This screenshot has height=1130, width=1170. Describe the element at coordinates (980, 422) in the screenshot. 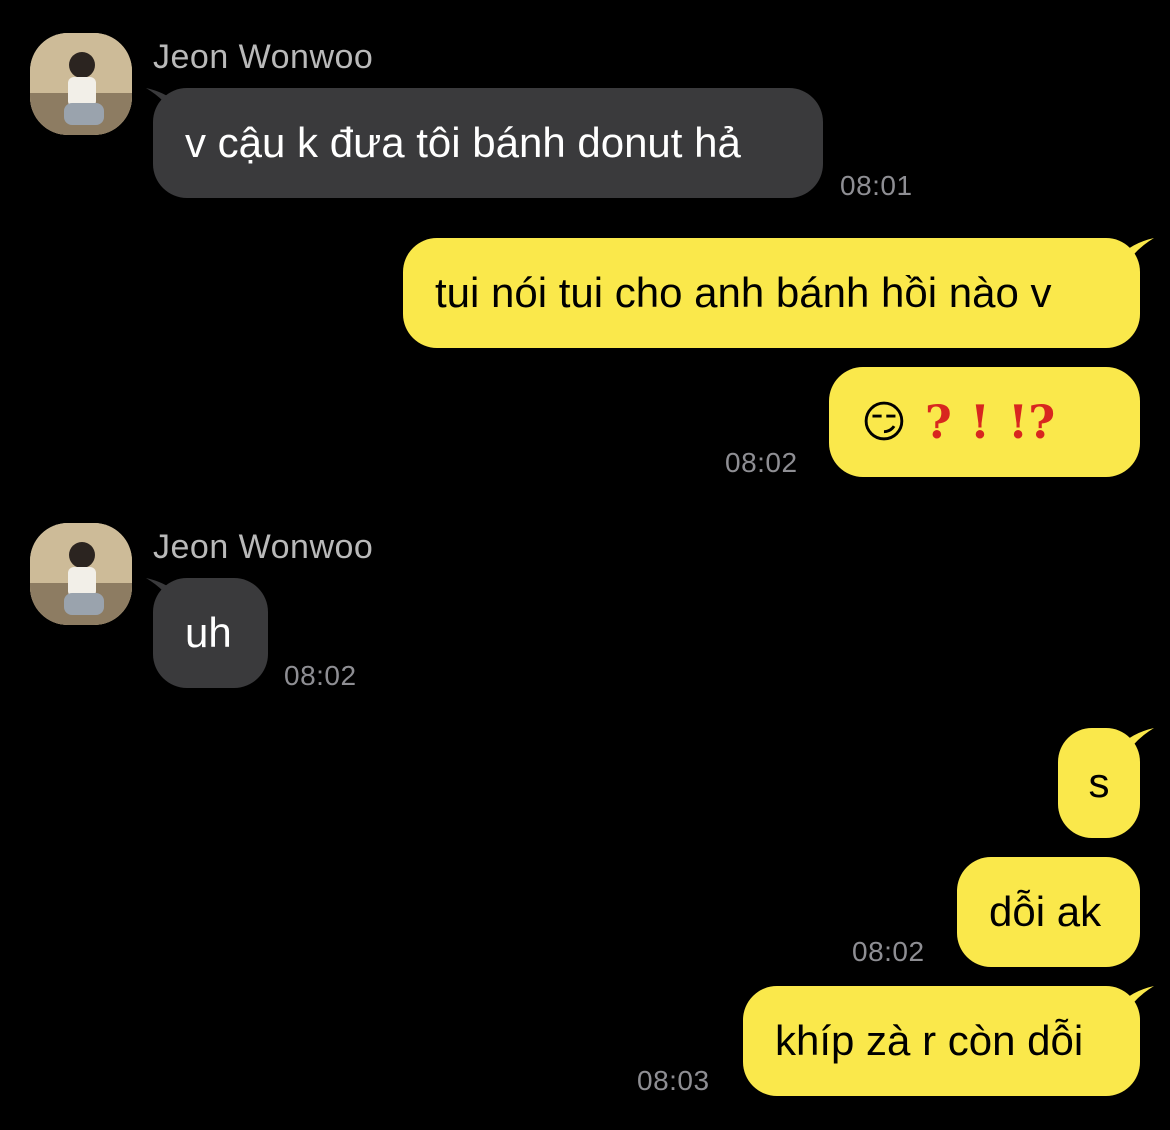

I see `exclamation-mark-icon: !` at that location.